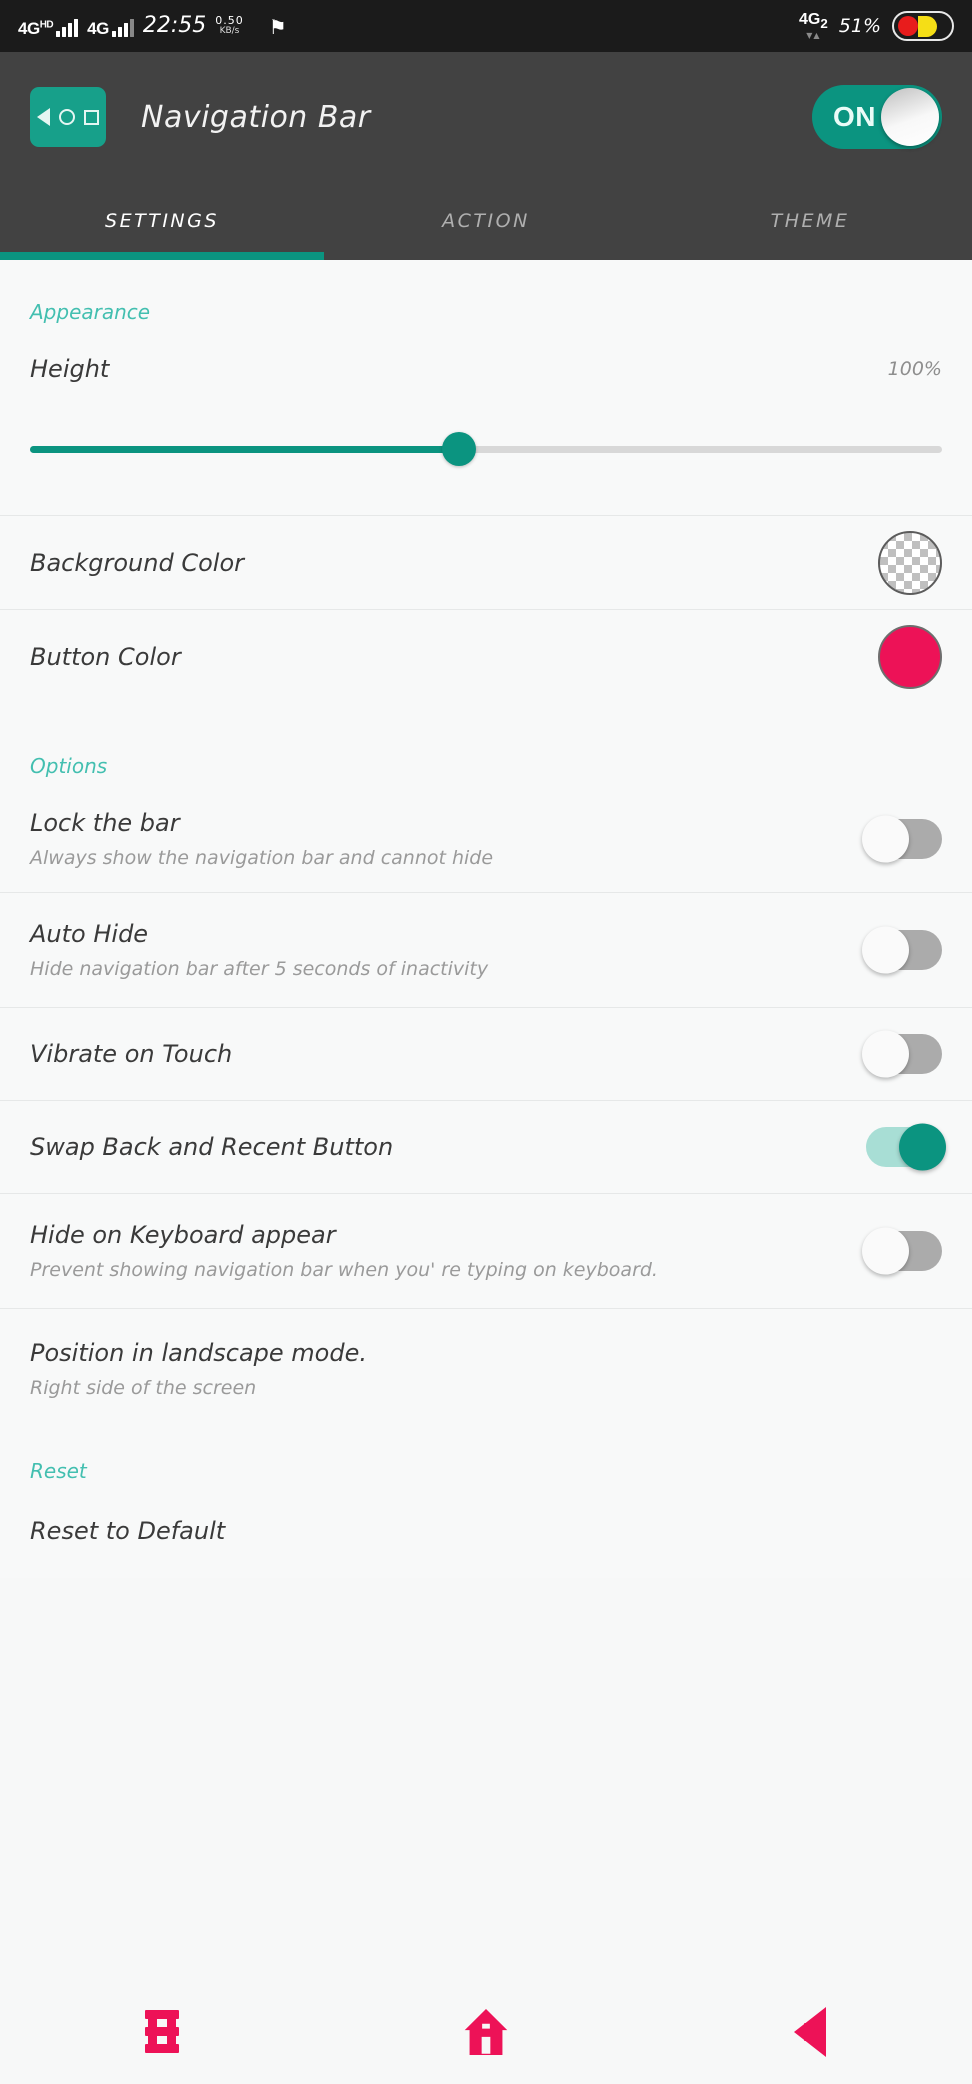 The image size is (972, 2084). I want to click on network-speed-value: 0.50, so click(229, 21).